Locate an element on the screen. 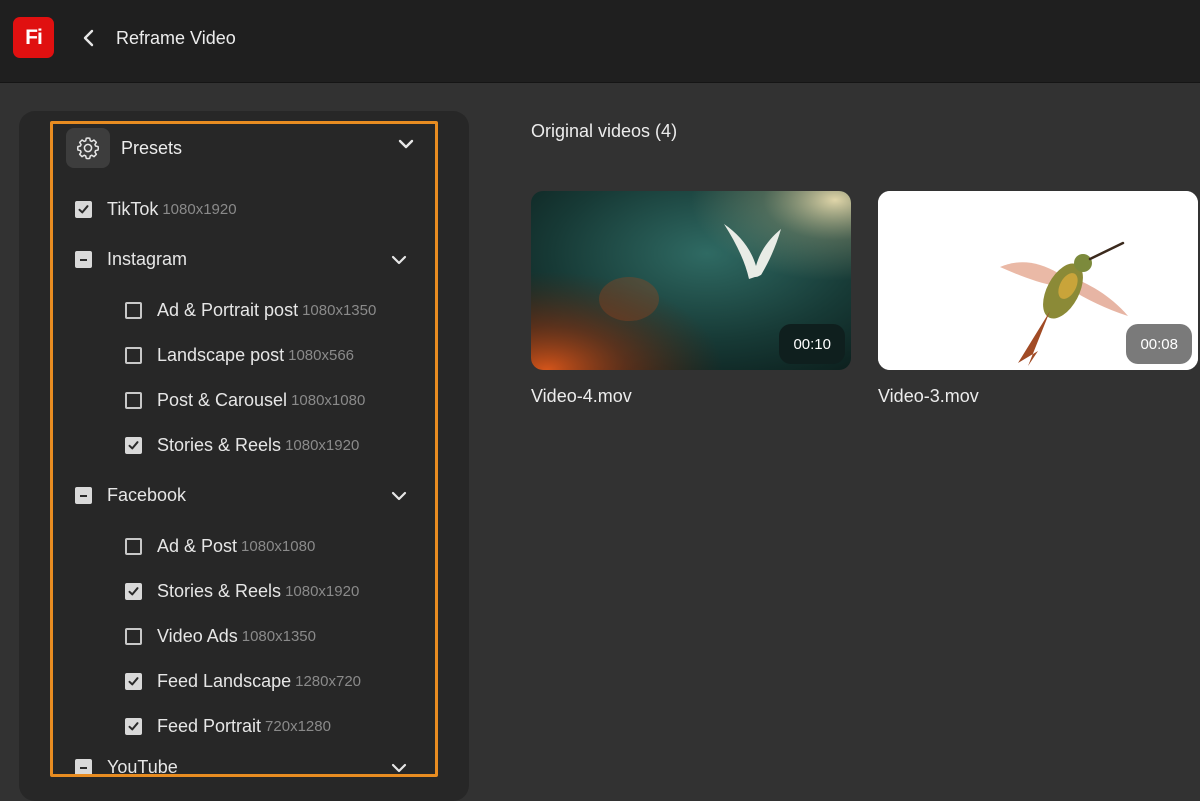 The image size is (1200, 801). preset-item: Ad & Post 1080x1080 is located at coordinates (220, 546).